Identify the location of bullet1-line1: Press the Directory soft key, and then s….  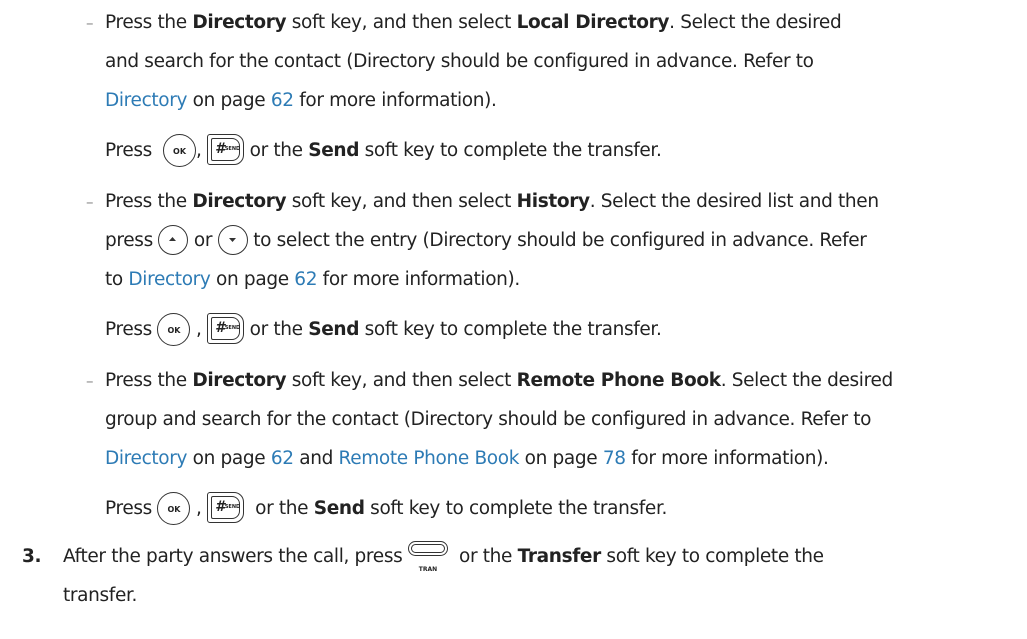
(473, 22).